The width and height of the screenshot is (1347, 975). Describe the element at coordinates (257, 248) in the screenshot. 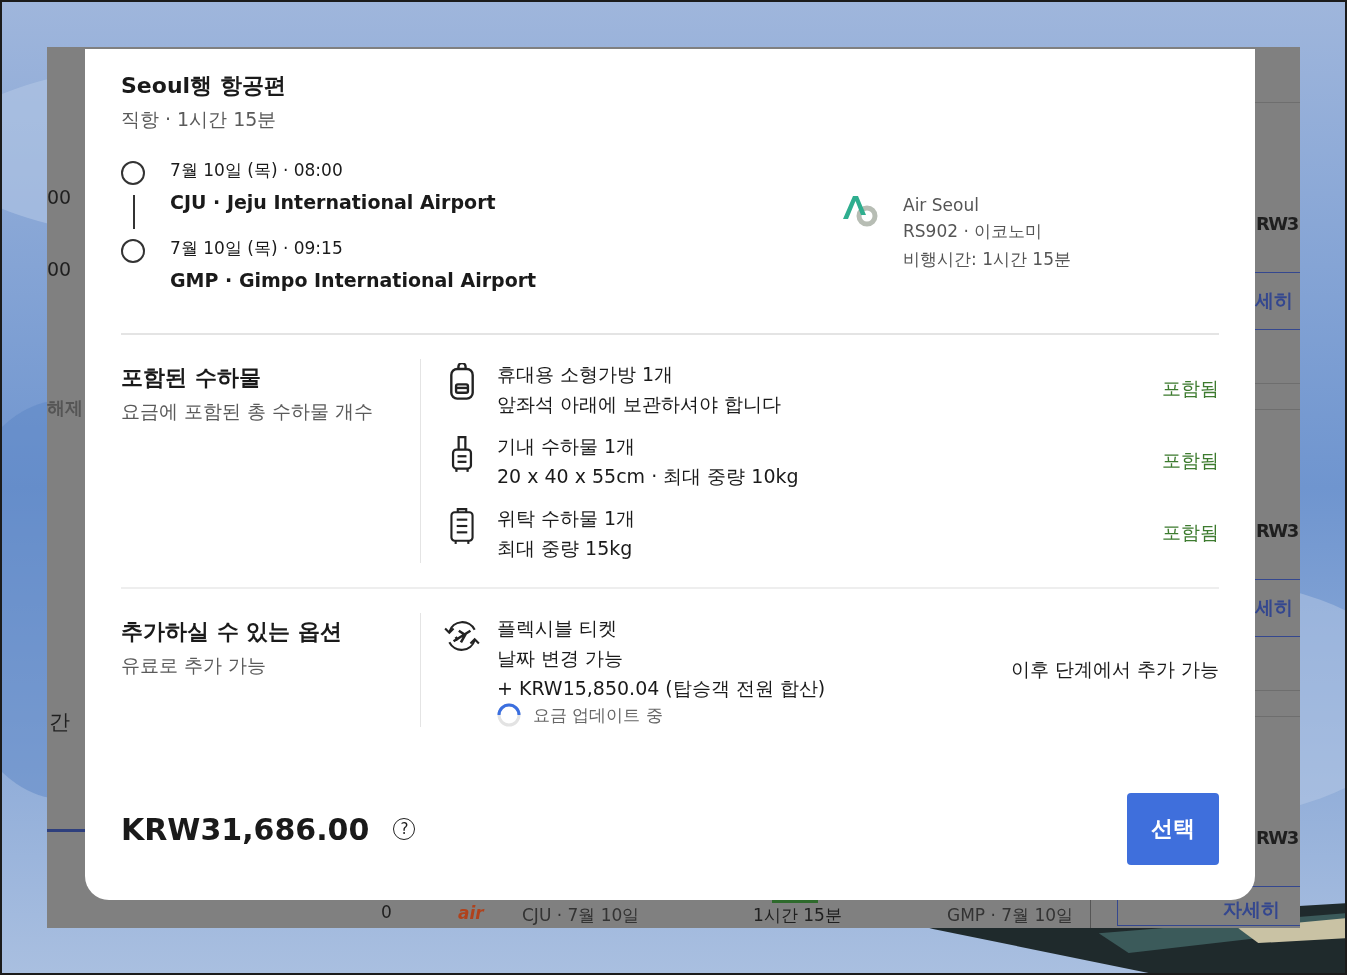

I see `departure-time: 7월 10일 (목) · 09:15` at that location.